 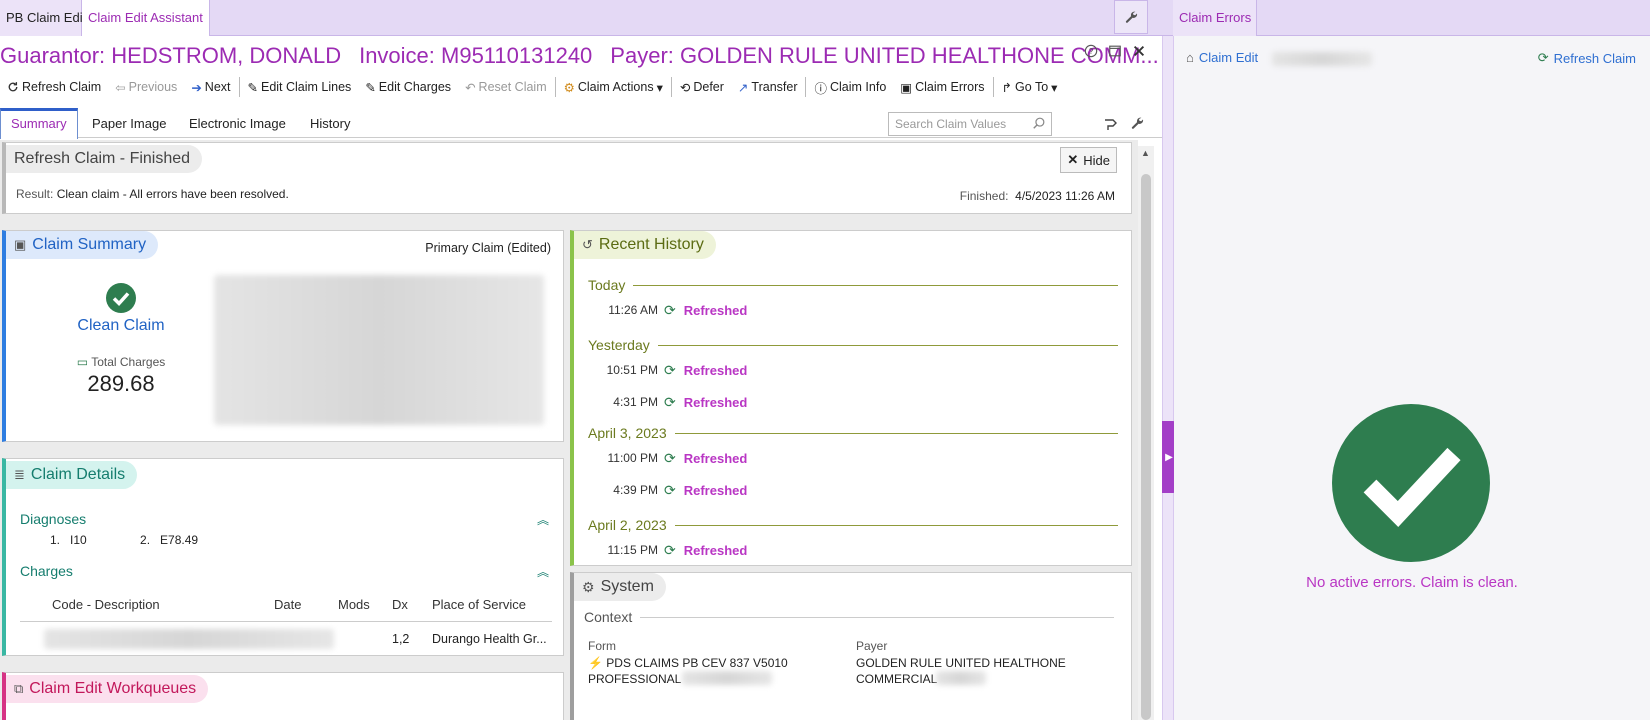 I want to click on collapse-charges-icon: ︽, so click(x=543, y=571).